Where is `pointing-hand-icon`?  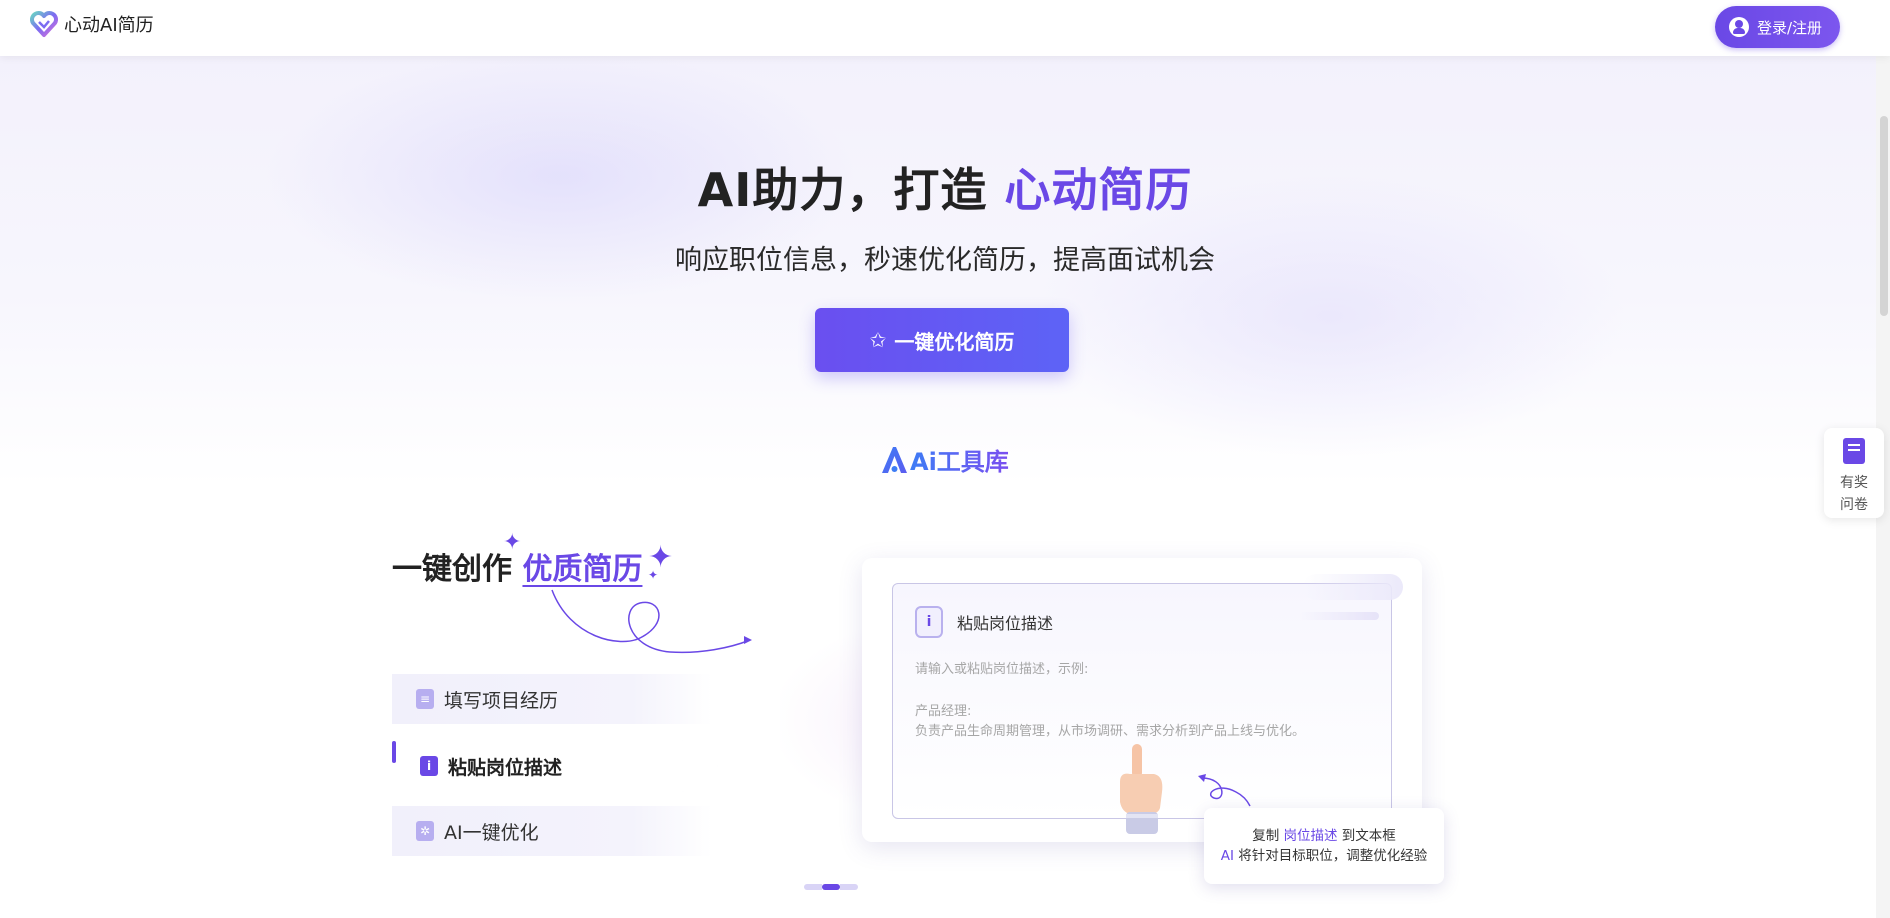
pointing-hand-icon is located at coordinates (1141, 789).